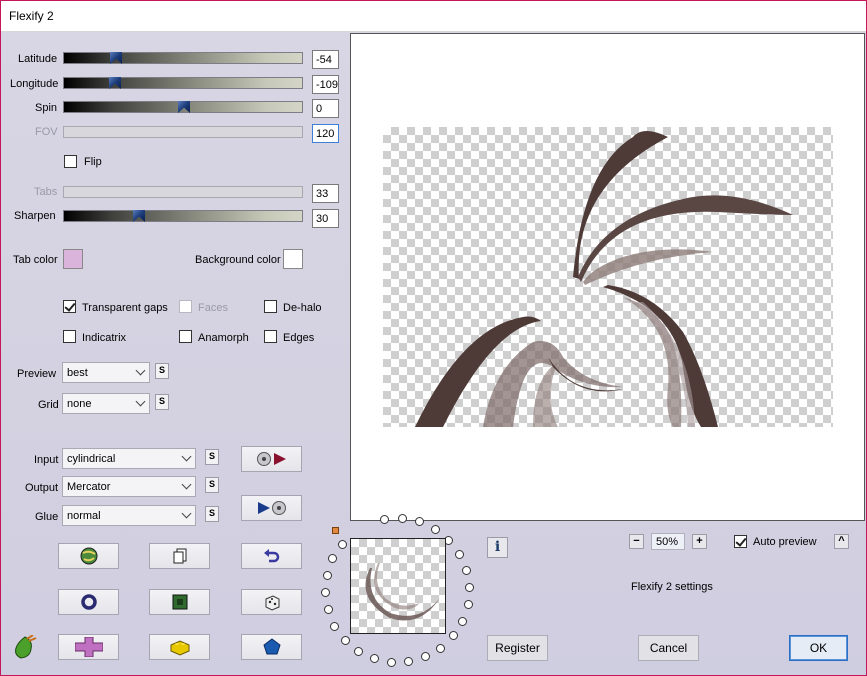 The width and height of the screenshot is (867, 676). What do you see at coordinates (271, 508) in the screenshot?
I see `load-output-button` at bounding box center [271, 508].